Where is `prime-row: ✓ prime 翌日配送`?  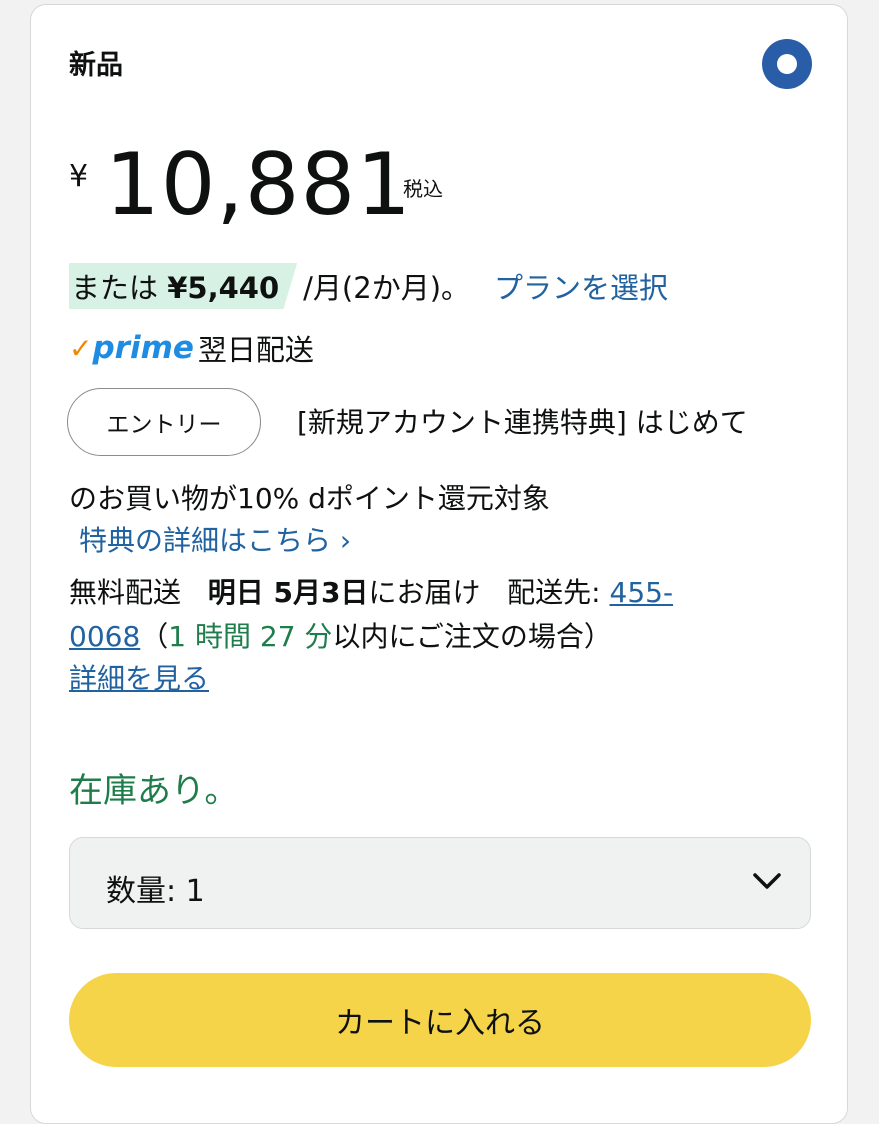 prime-row: ✓ prime 翌日配送 is located at coordinates (191, 348).